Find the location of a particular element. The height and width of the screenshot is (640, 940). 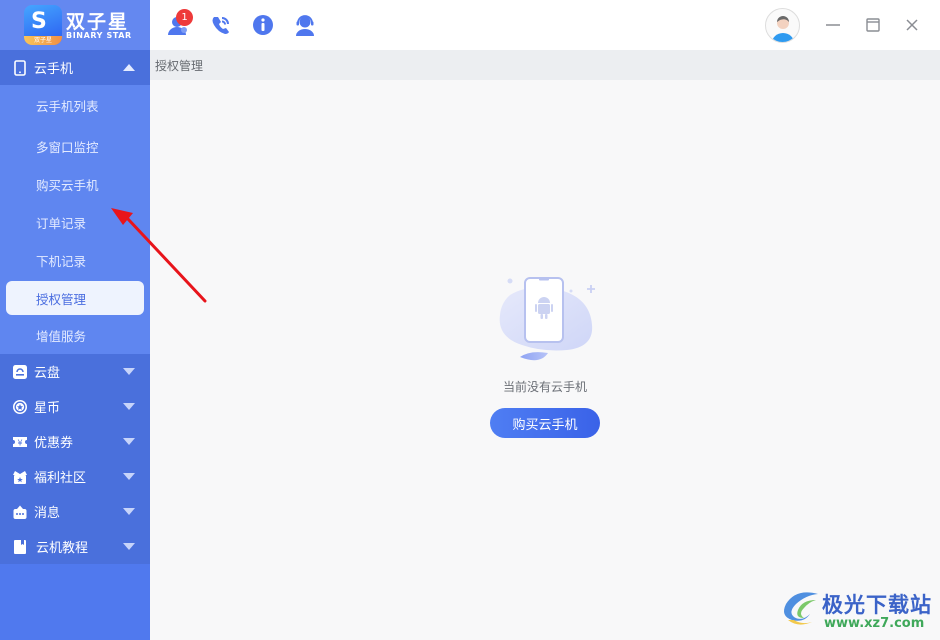

close-icon is located at coordinates (912, 25).